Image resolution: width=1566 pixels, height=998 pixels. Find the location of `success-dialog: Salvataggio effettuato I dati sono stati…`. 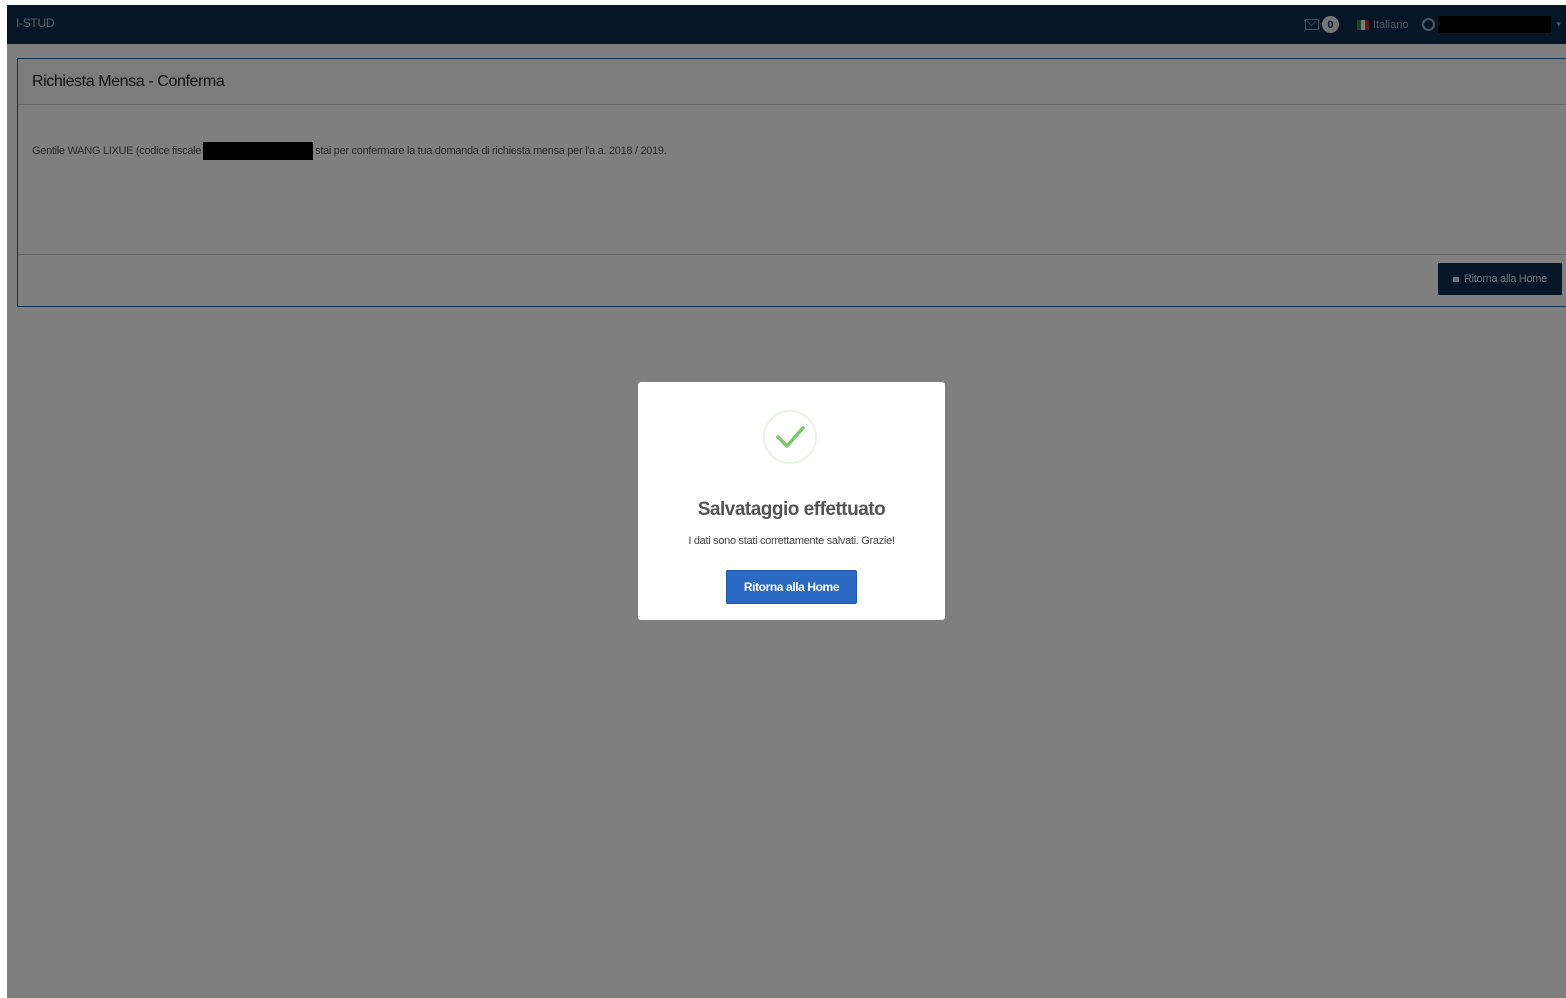

success-dialog: Salvataggio effettuato I dati sono stati… is located at coordinates (791, 501).